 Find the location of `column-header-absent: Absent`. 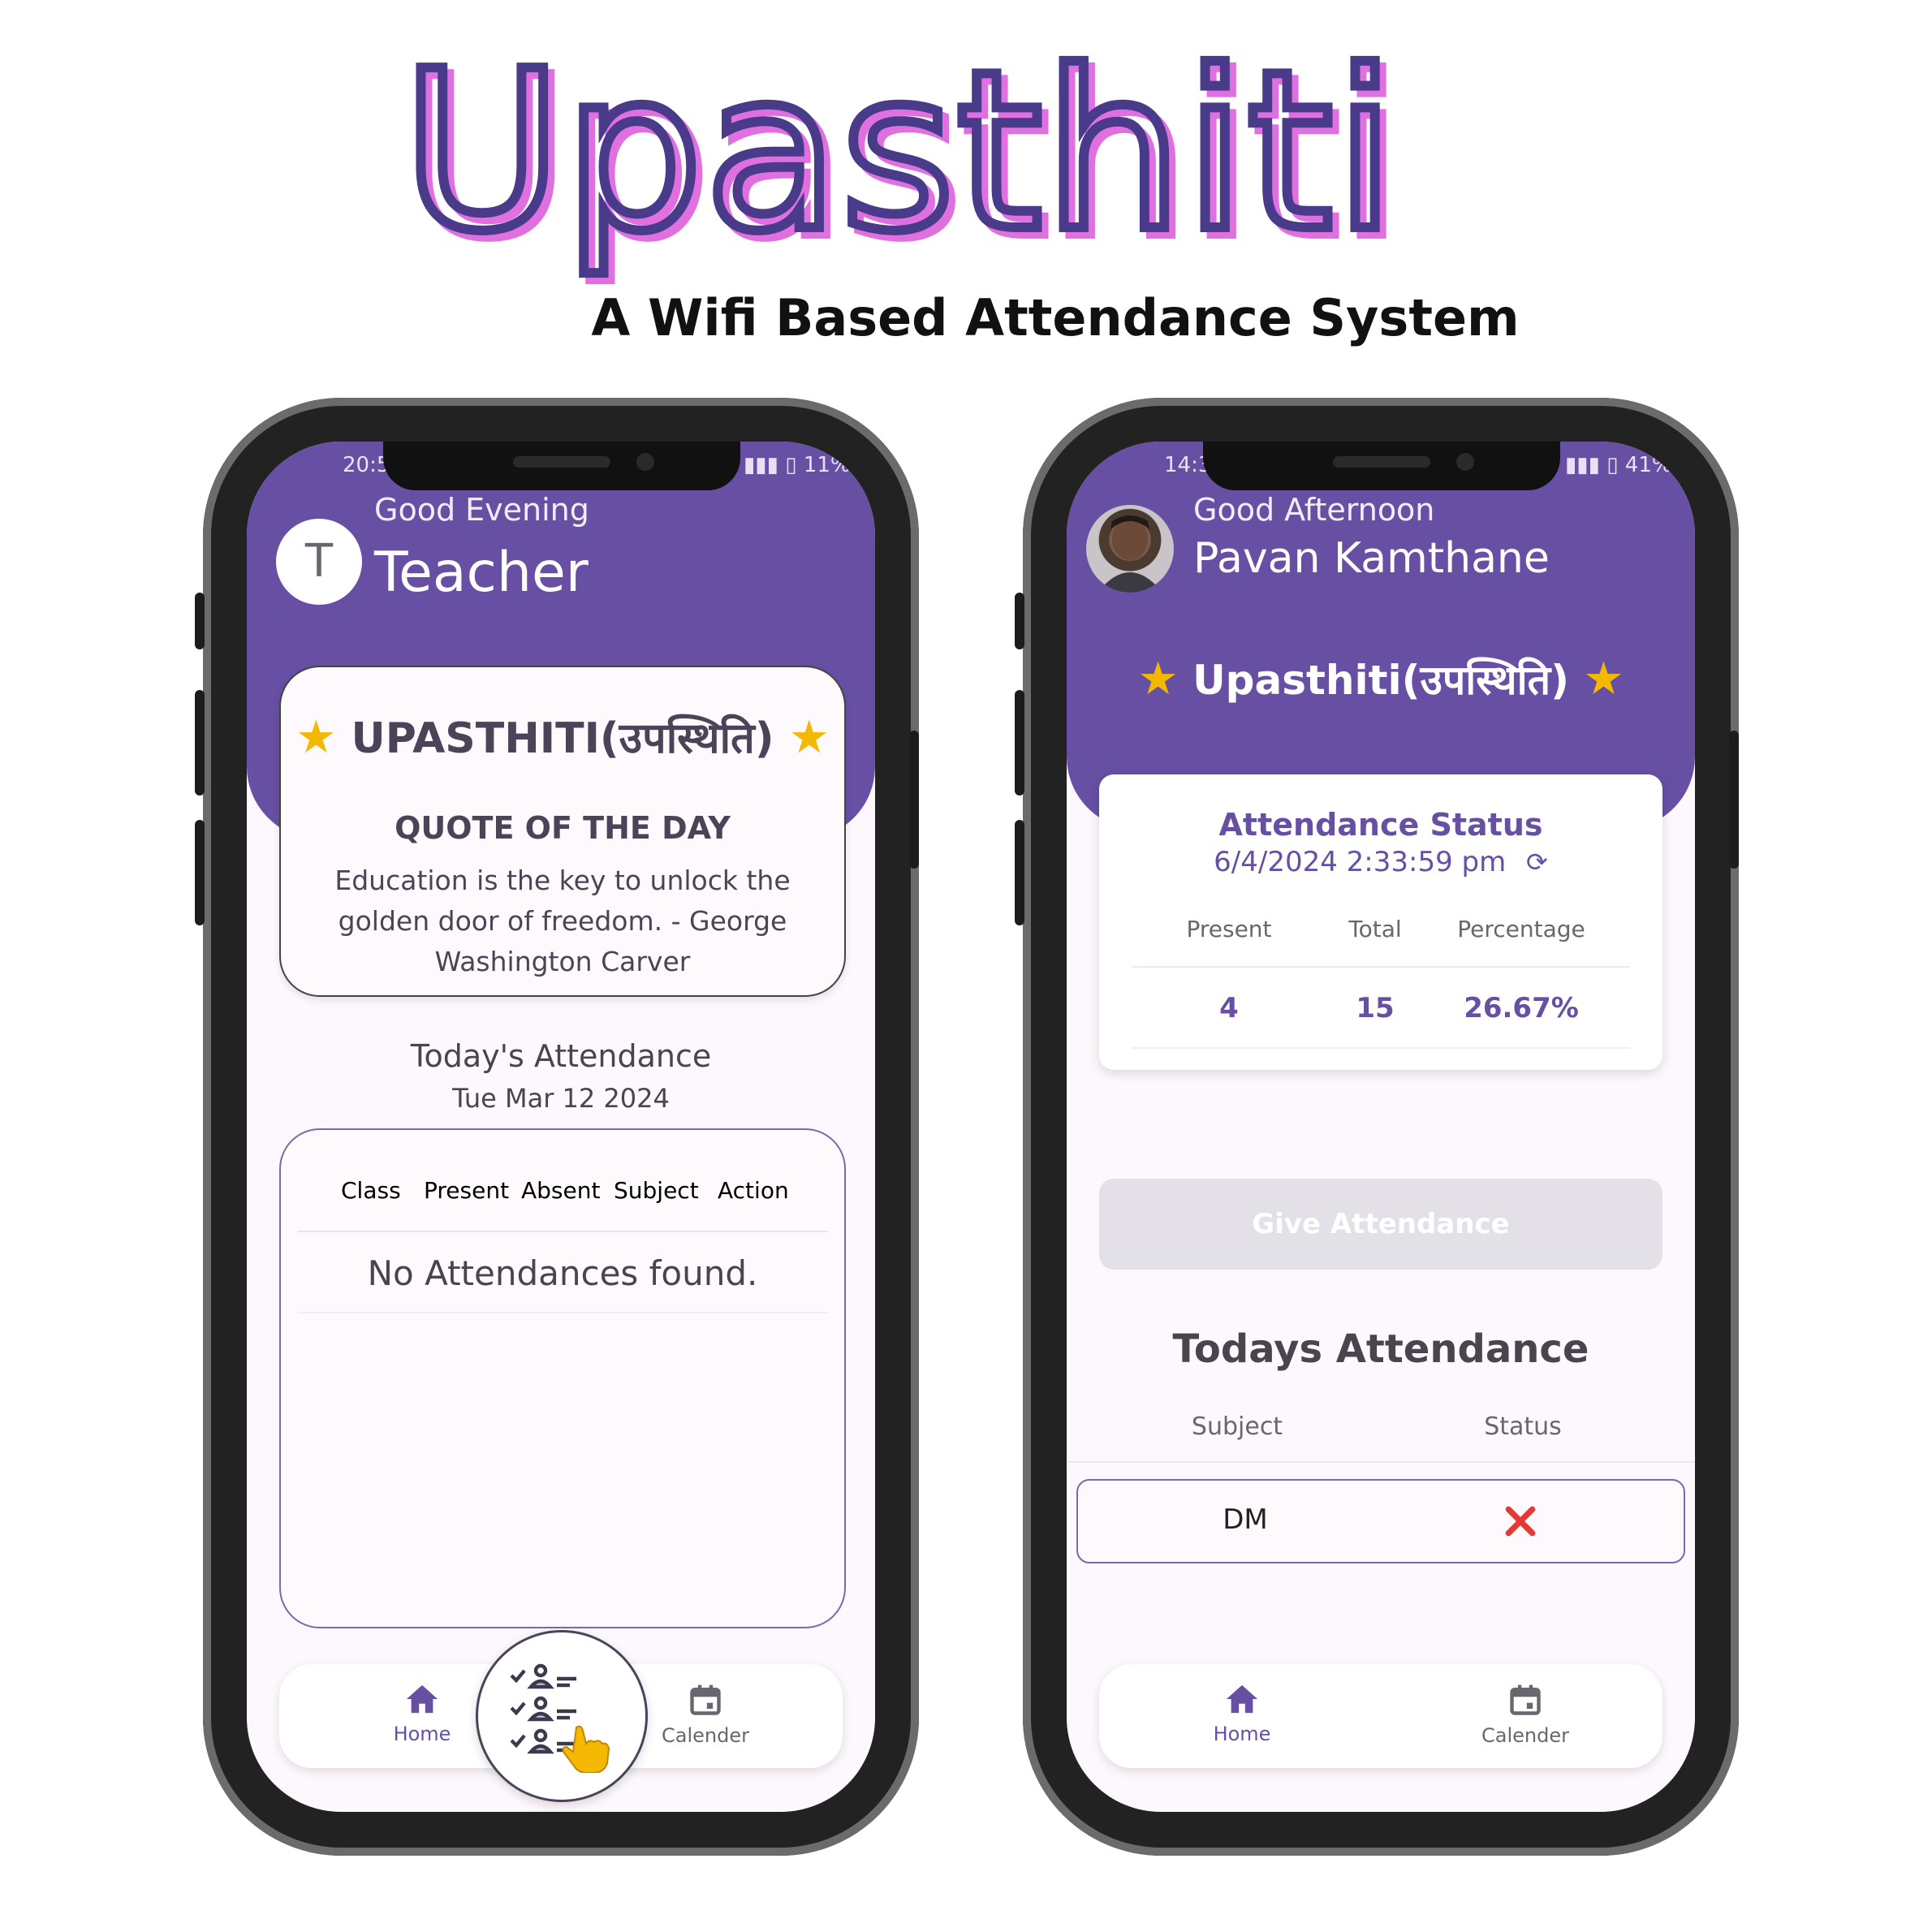

column-header-absent: Absent is located at coordinates (561, 1190).